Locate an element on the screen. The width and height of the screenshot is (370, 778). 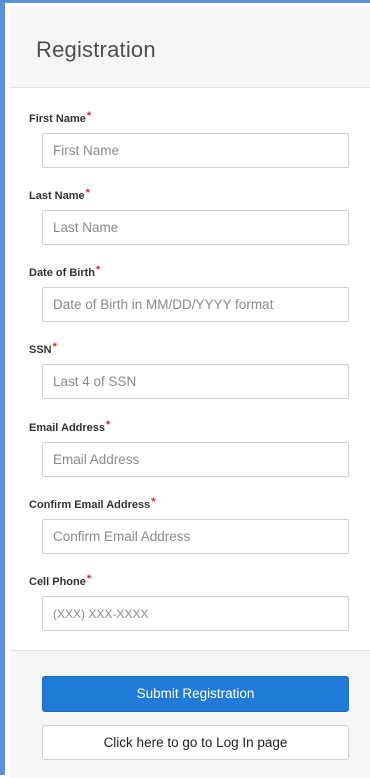
cell-phone-label-text: Cell Phone is located at coordinates (57, 582).